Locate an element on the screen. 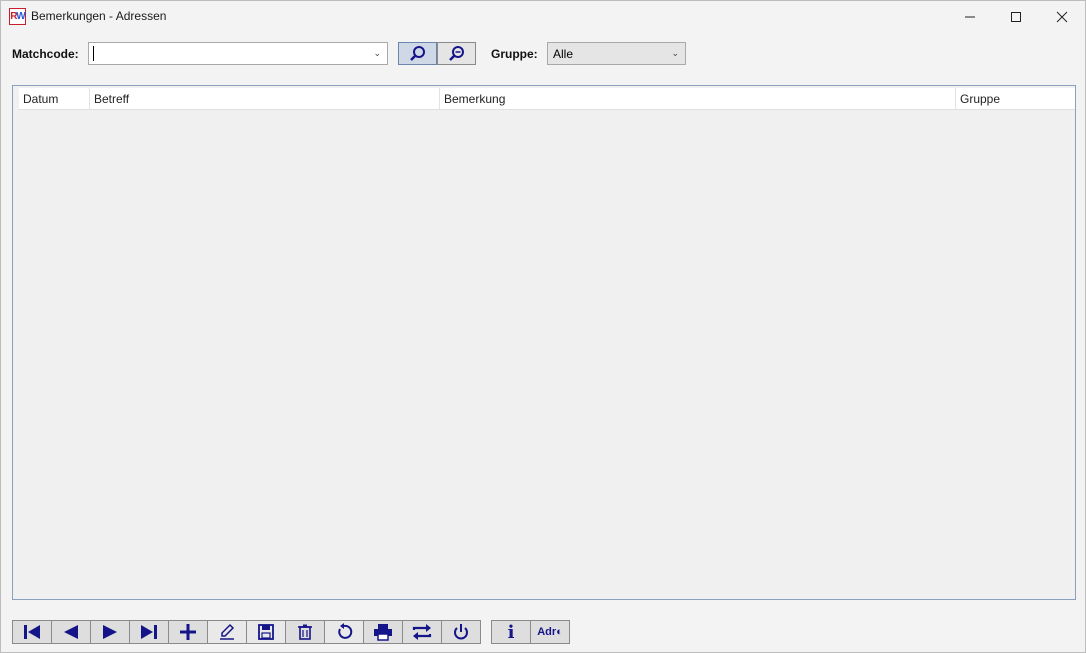  add-record-button is located at coordinates (188, 632).